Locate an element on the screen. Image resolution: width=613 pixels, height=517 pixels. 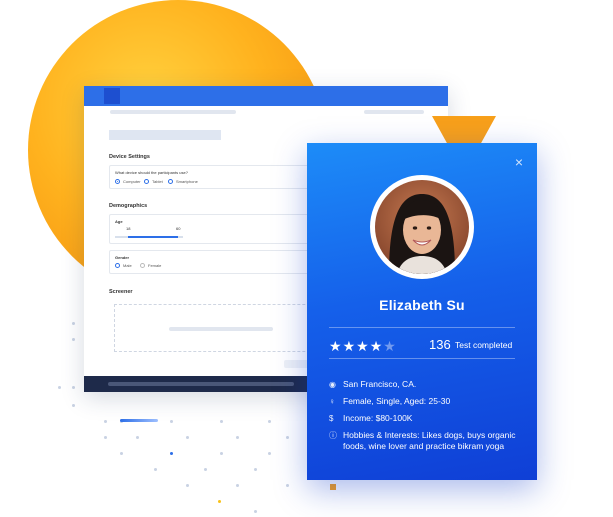
star-icon-1: ★ is located at coordinates (336, 346).